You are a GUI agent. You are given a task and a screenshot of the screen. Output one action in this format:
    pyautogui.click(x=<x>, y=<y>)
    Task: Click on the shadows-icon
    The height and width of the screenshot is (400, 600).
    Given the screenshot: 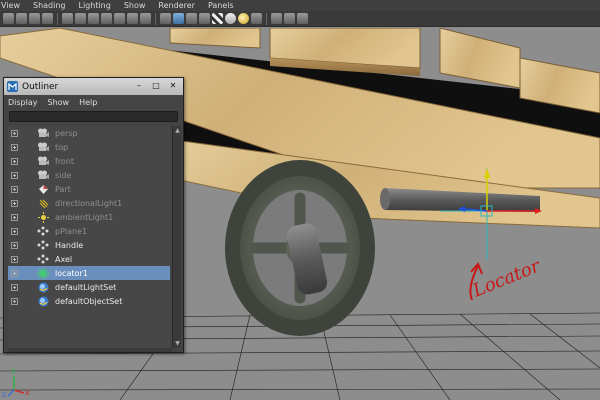 What is the action you would take?
    pyautogui.click(x=230, y=18)
    